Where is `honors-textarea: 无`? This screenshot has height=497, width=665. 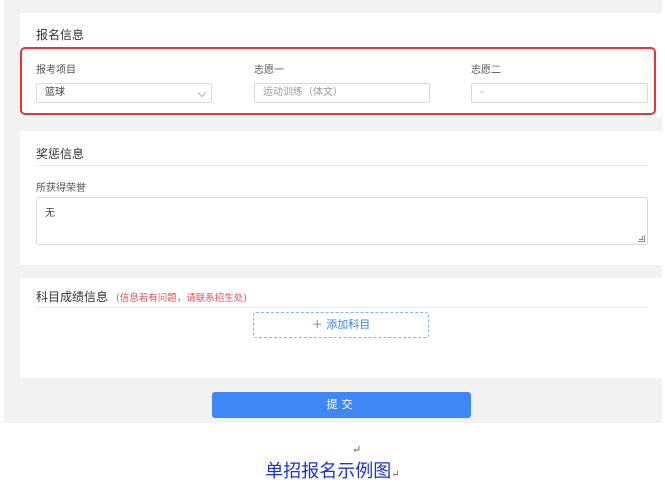
honors-textarea: 无 is located at coordinates (342, 221).